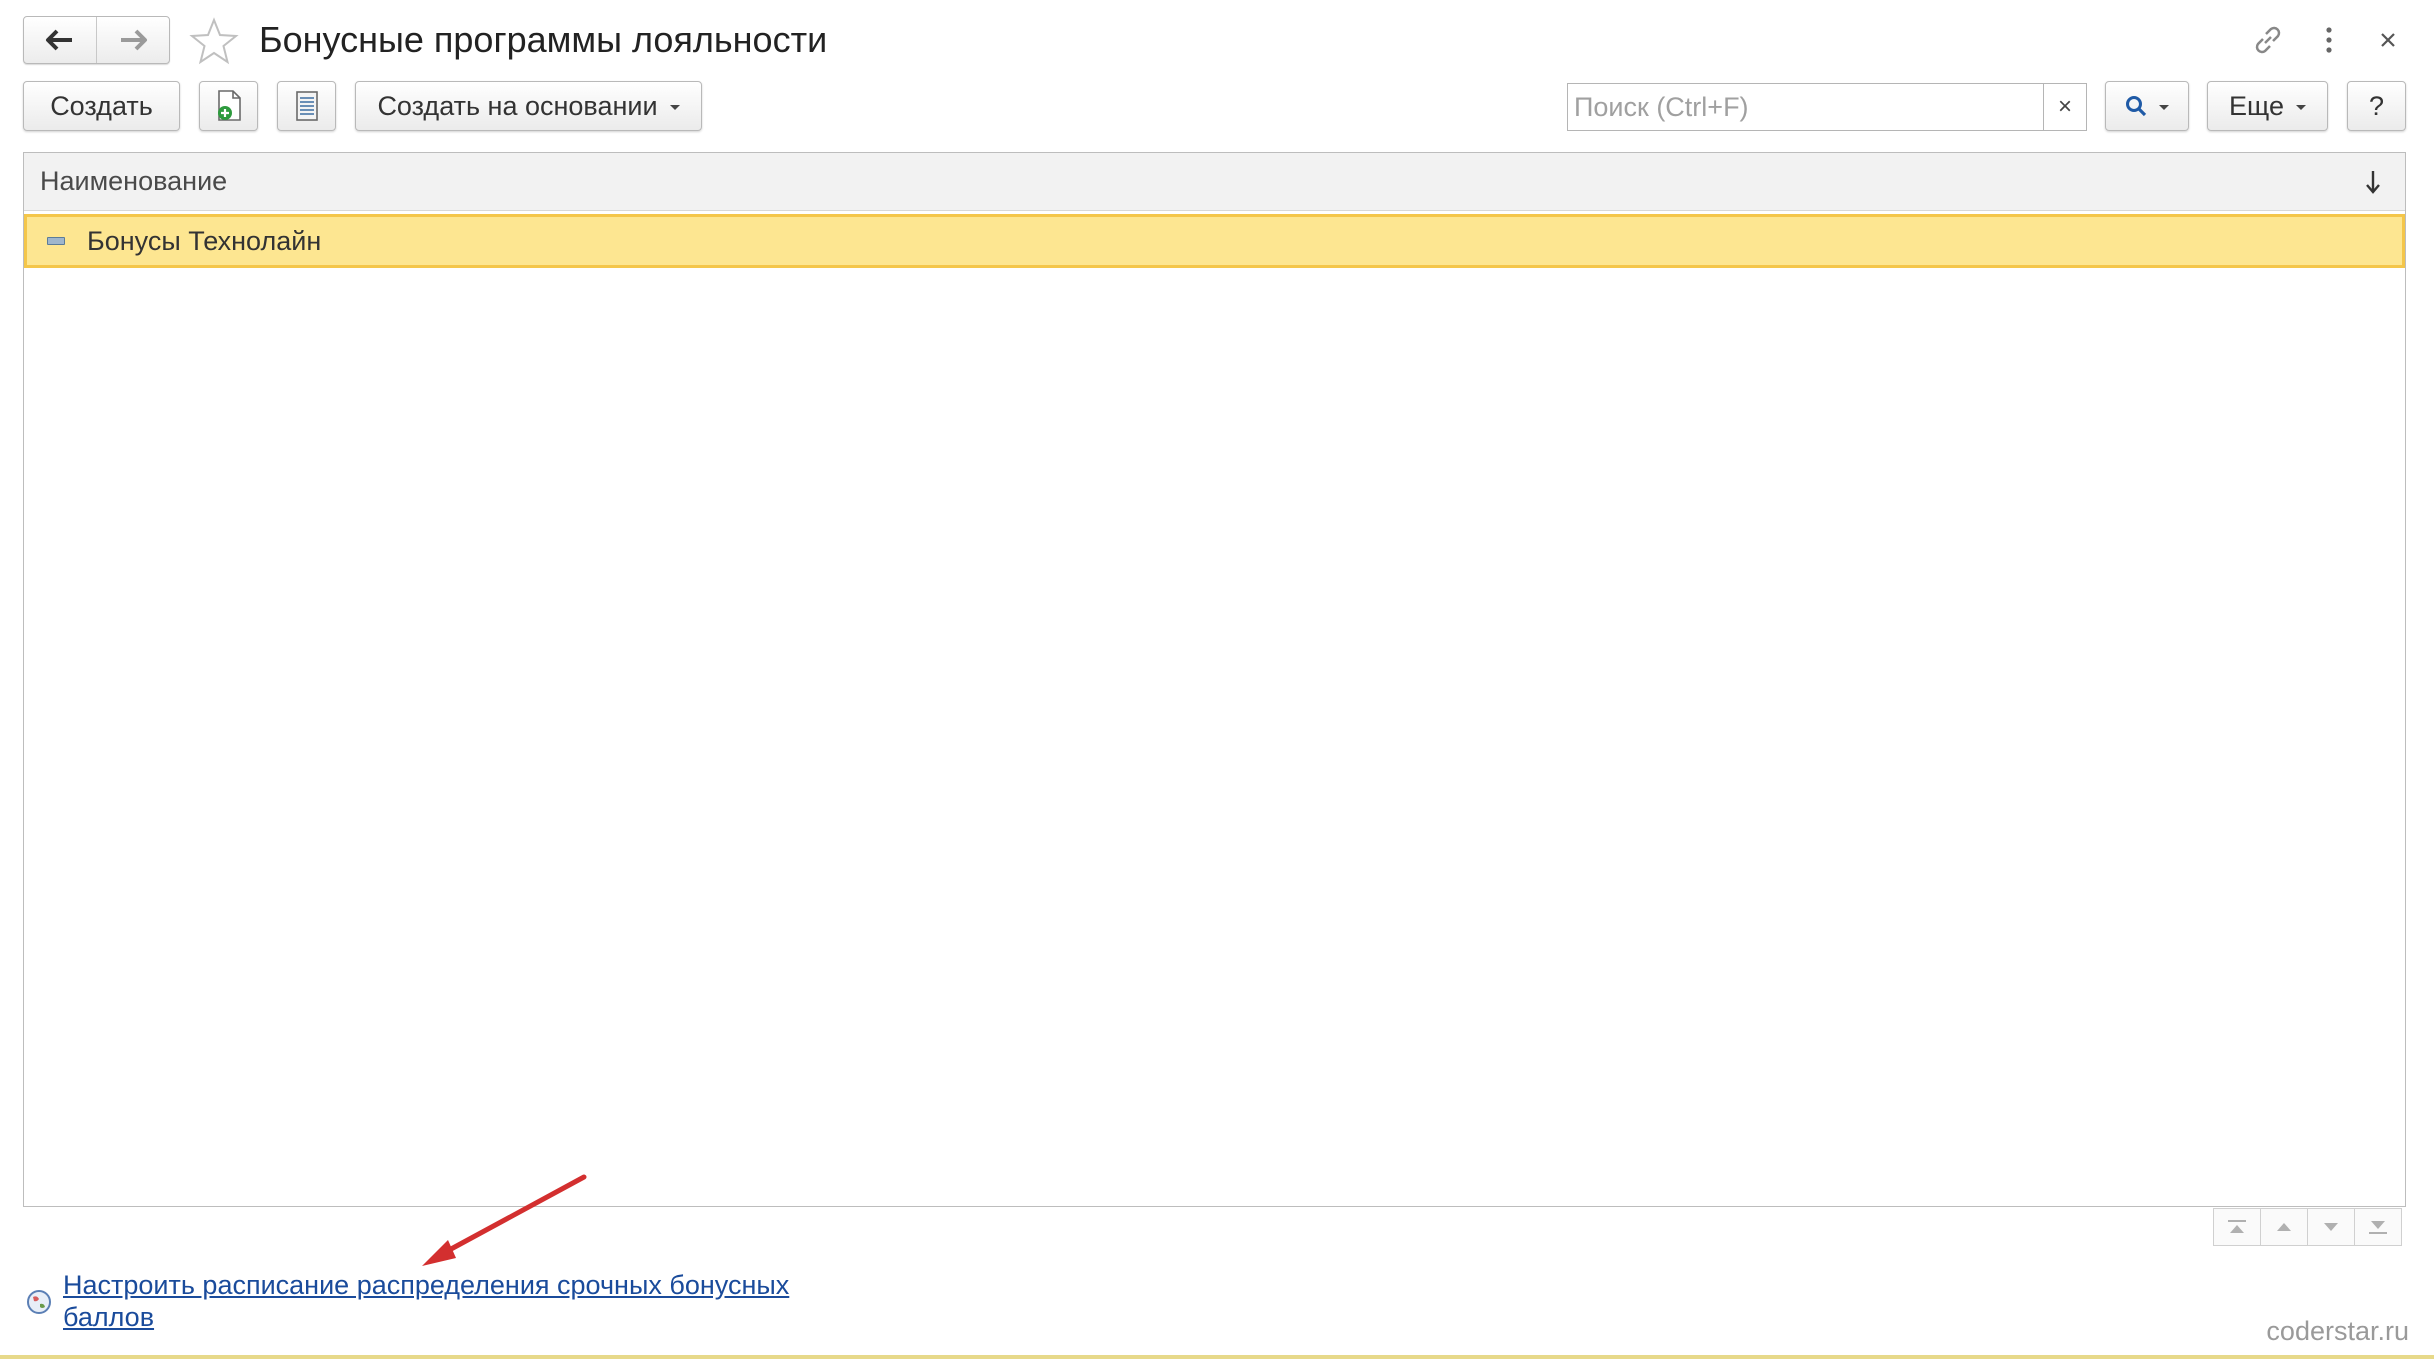 This screenshot has width=2434, height=1359. I want to click on link-icon, so click(2268, 40).